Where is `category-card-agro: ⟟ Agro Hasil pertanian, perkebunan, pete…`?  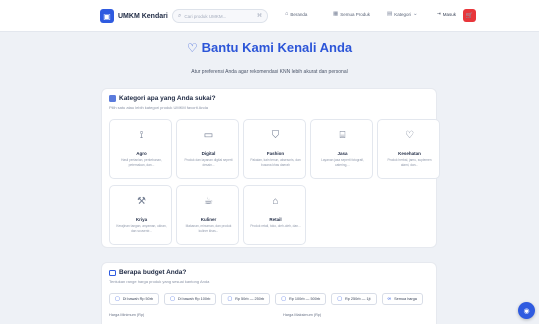
category-card-agro: ⟟ Agro Hasil pertanian, perkebunan, pete… is located at coordinates (140, 149).